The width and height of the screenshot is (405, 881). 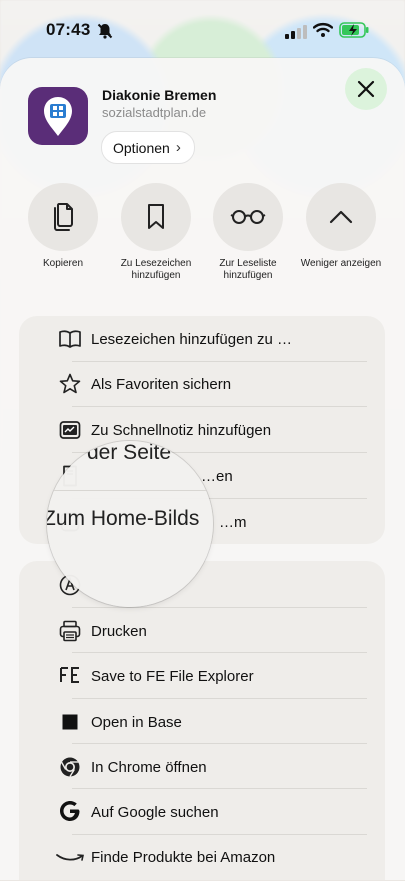 What do you see at coordinates (70, 811) in the screenshot?
I see `google-icon` at bounding box center [70, 811].